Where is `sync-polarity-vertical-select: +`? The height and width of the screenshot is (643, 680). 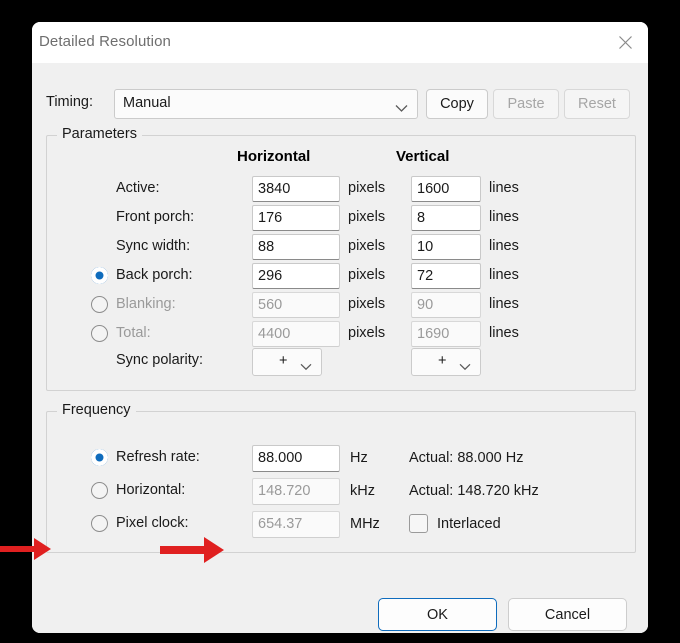 sync-polarity-vertical-select: + is located at coordinates (446, 362).